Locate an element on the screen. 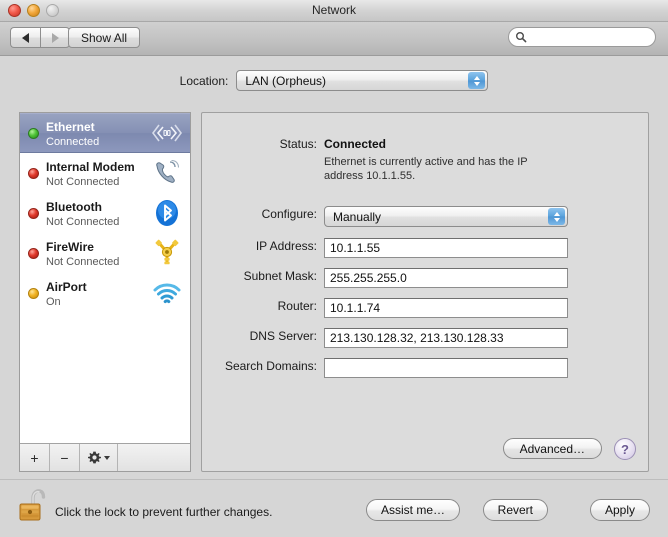 Image resolution: width=668 pixels, height=537 pixels. lock-button is located at coordinates (33, 506).